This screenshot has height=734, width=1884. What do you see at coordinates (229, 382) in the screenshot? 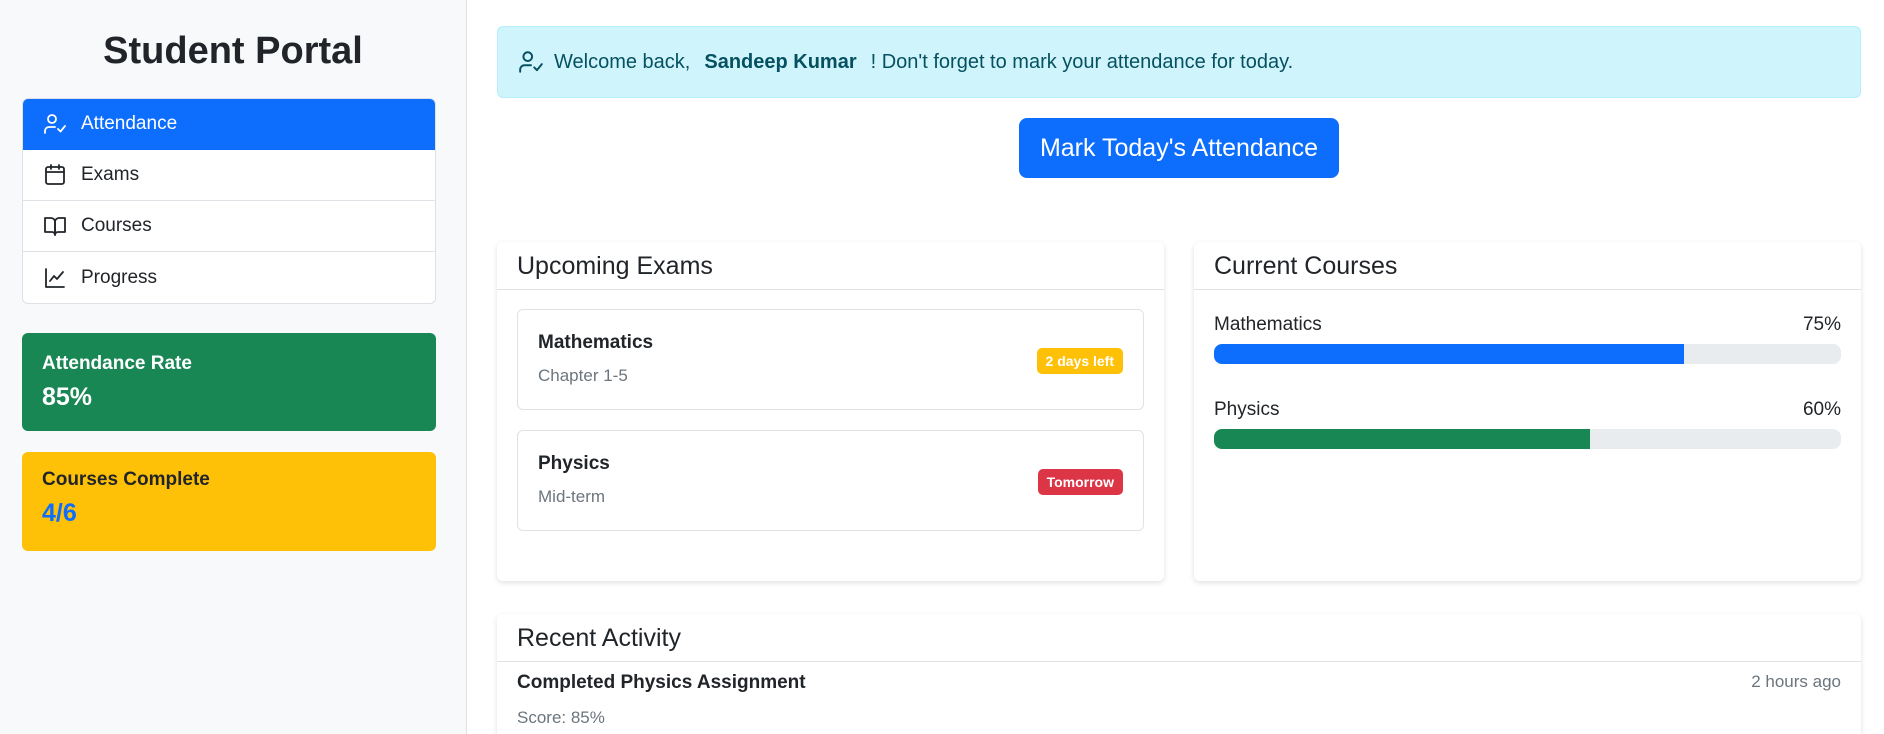
I see `attendance-rate-card: Attendance Rate 85%` at bounding box center [229, 382].